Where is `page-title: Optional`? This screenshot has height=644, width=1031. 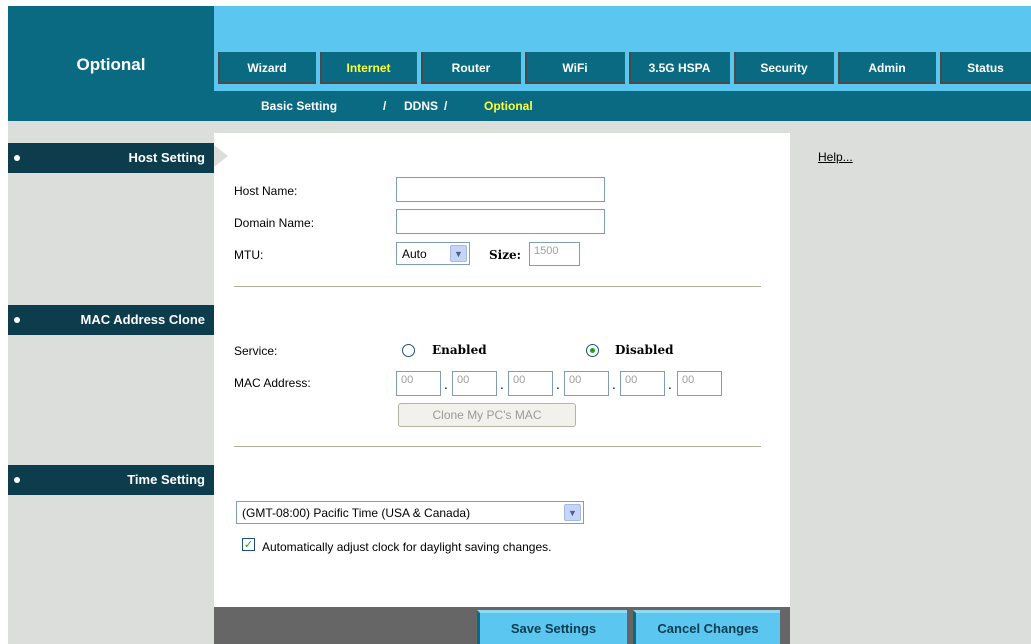 page-title: Optional is located at coordinates (111, 64).